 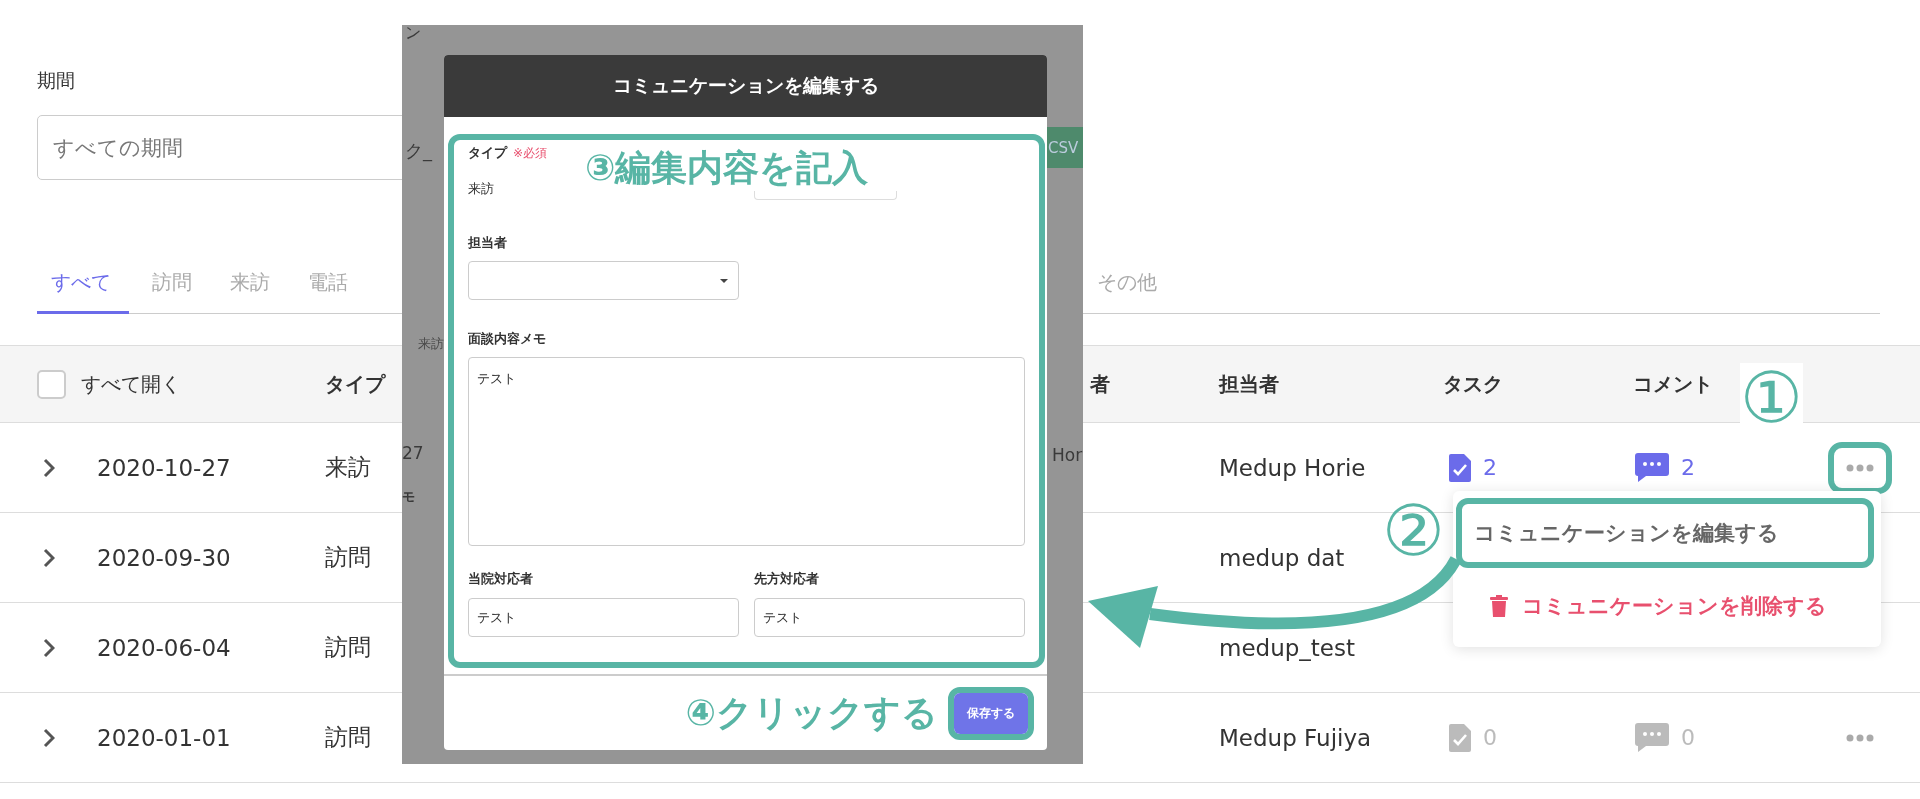 I want to click on tab: すべて, so click(x=83, y=284).